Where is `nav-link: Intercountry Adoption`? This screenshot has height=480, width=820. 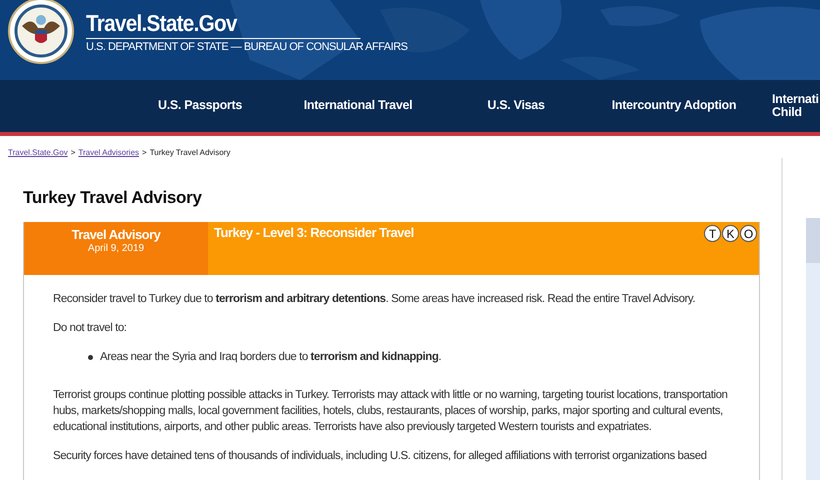 nav-link: Intercountry Adoption is located at coordinates (674, 106).